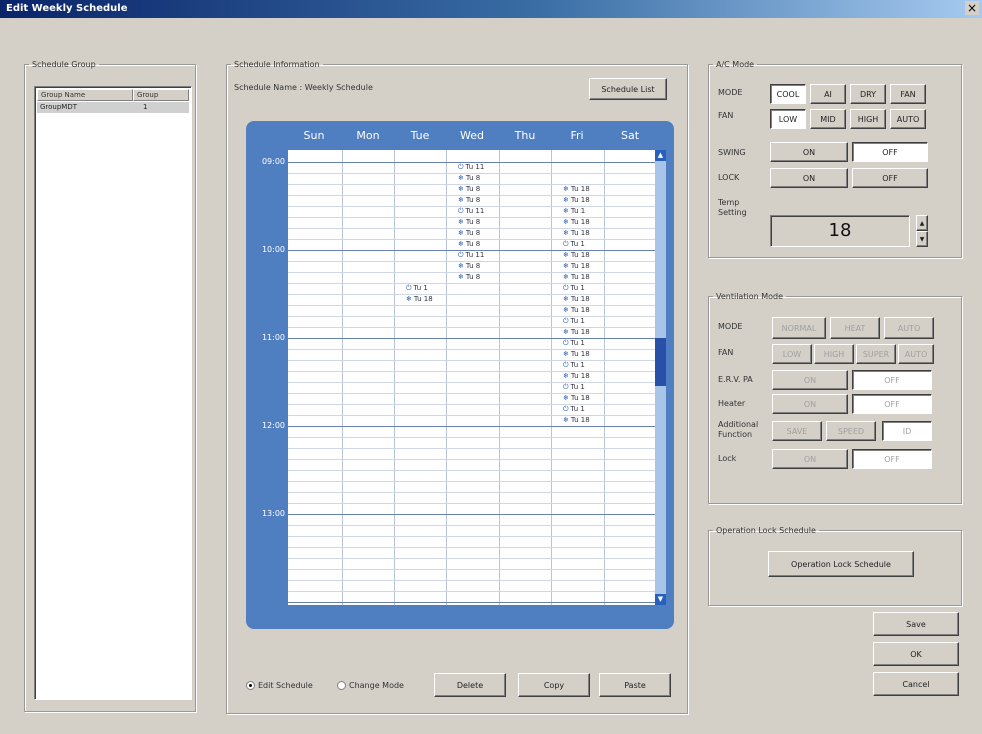 The height and width of the screenshot is (734, 982). I want to click on aux-save-button: SAVE, so click(797, 431).